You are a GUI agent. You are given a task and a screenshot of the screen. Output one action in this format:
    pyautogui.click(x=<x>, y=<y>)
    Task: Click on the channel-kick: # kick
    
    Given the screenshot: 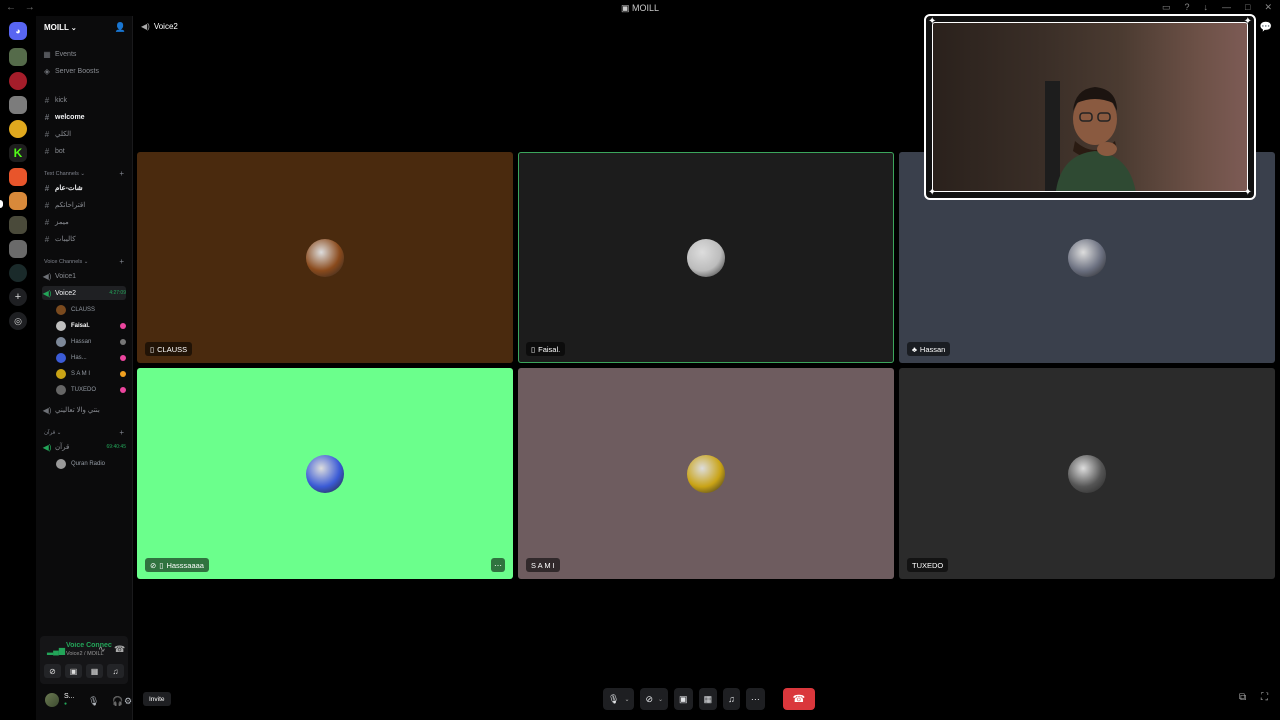 What is the action you would take?
    pyautogui.click(x=84, y=100)
    